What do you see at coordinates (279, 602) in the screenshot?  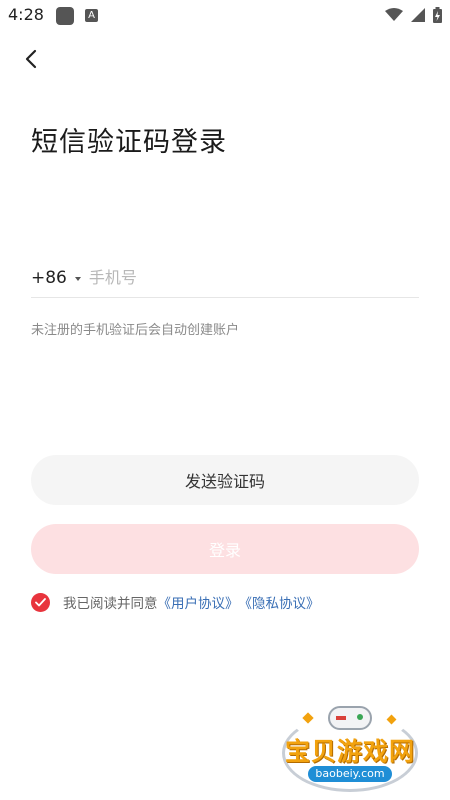 I see `privacy-policy-link: 《隐私协议》` at bounding box center [279, 602].